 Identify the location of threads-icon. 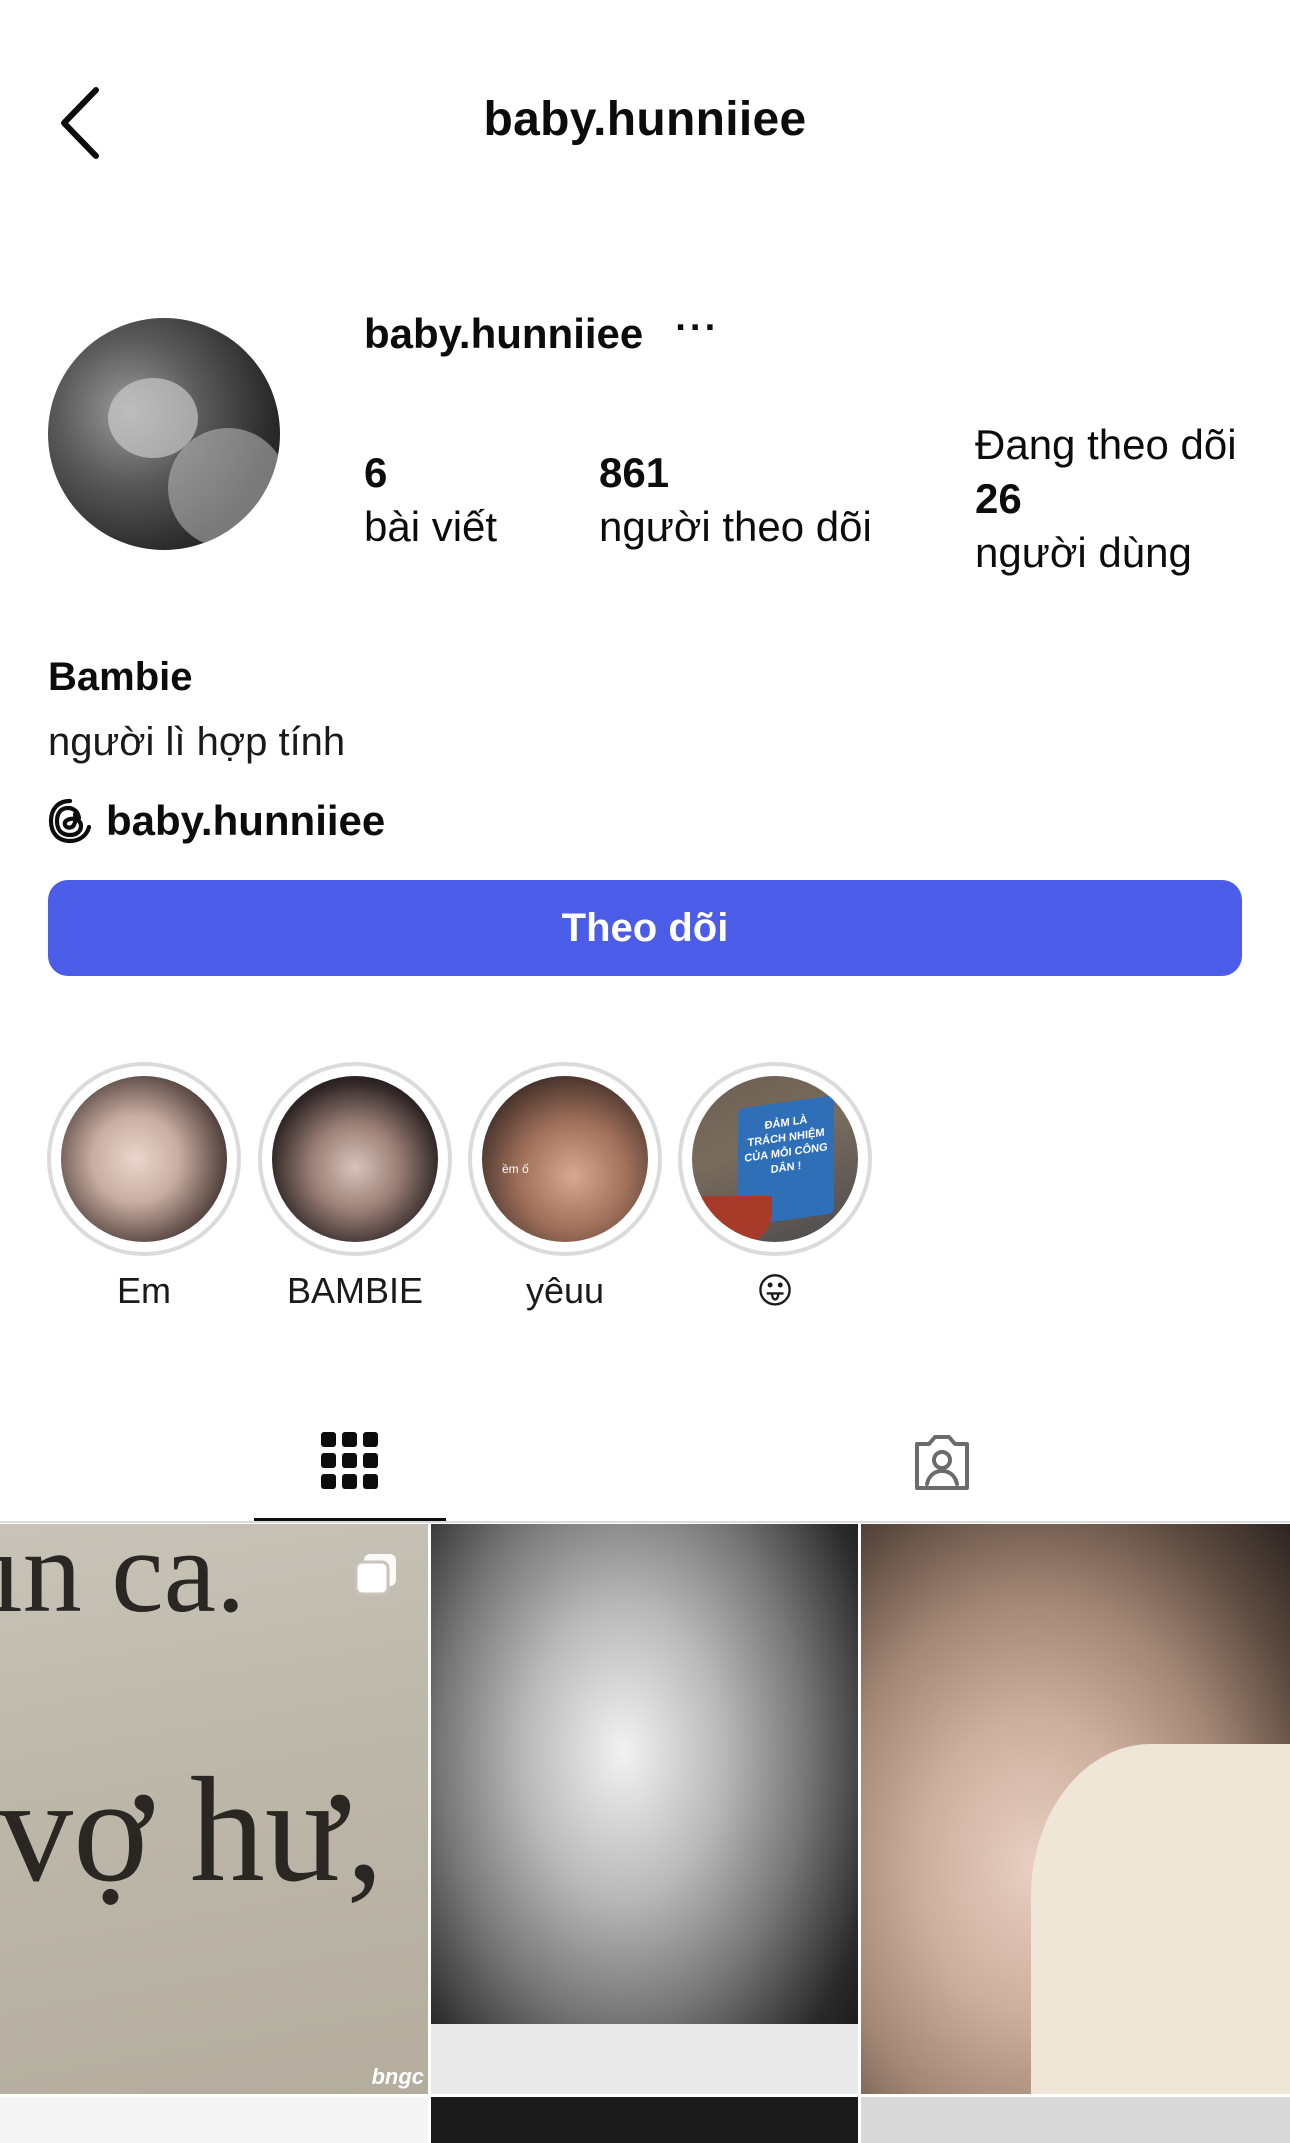
(70, 821).